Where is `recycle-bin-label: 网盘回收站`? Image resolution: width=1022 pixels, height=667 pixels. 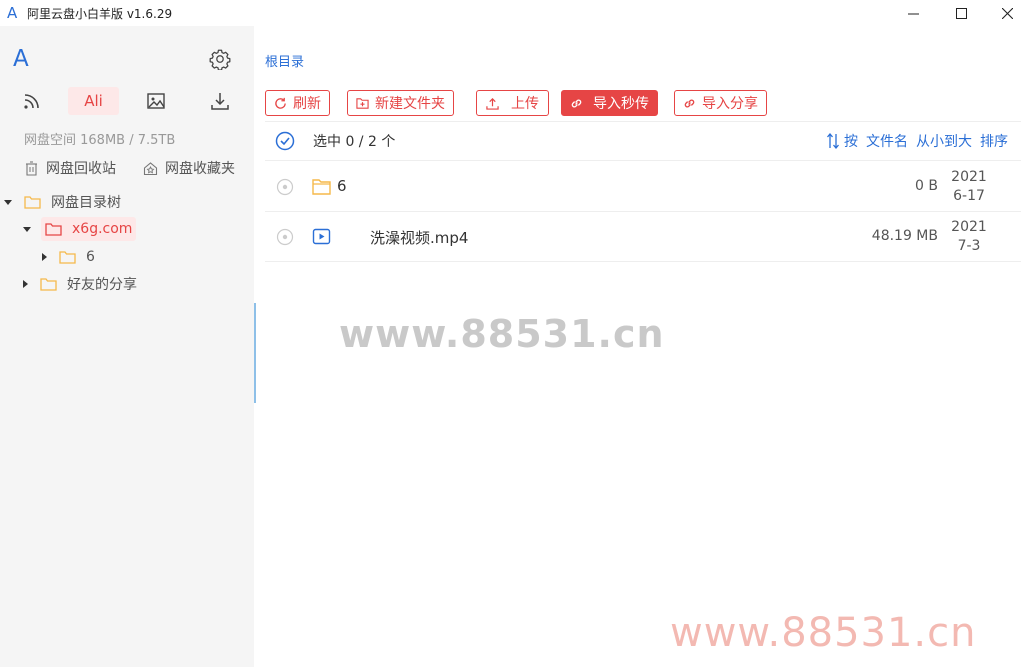 recycle-bin-label: 网盘回收站 is located at coordinates (81, 169).